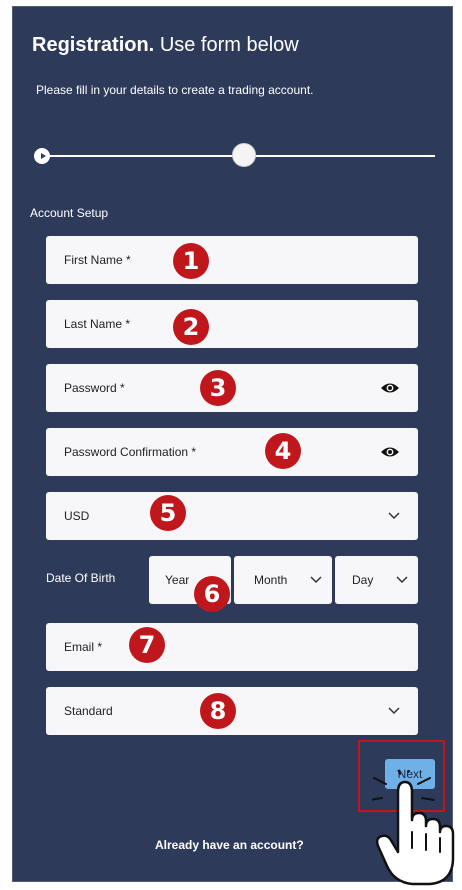 This screenshot has height=890, width=462. What do you see at coordinates (147, 645) in the screenshot?
I see `step-badge-7: 7` at bounding box center [147, 645].